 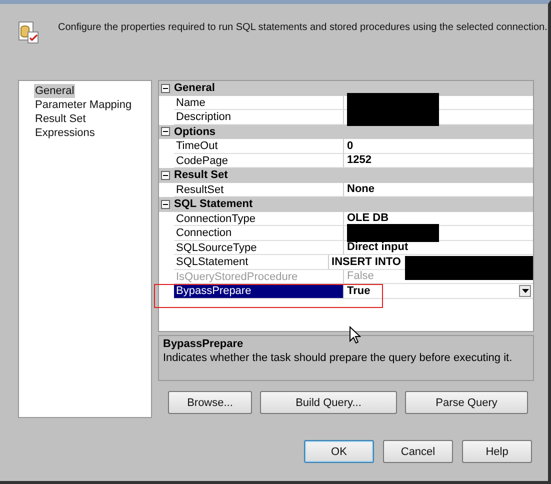 I want to click on dialog-button: Cancel, so click(x=418, y=451).